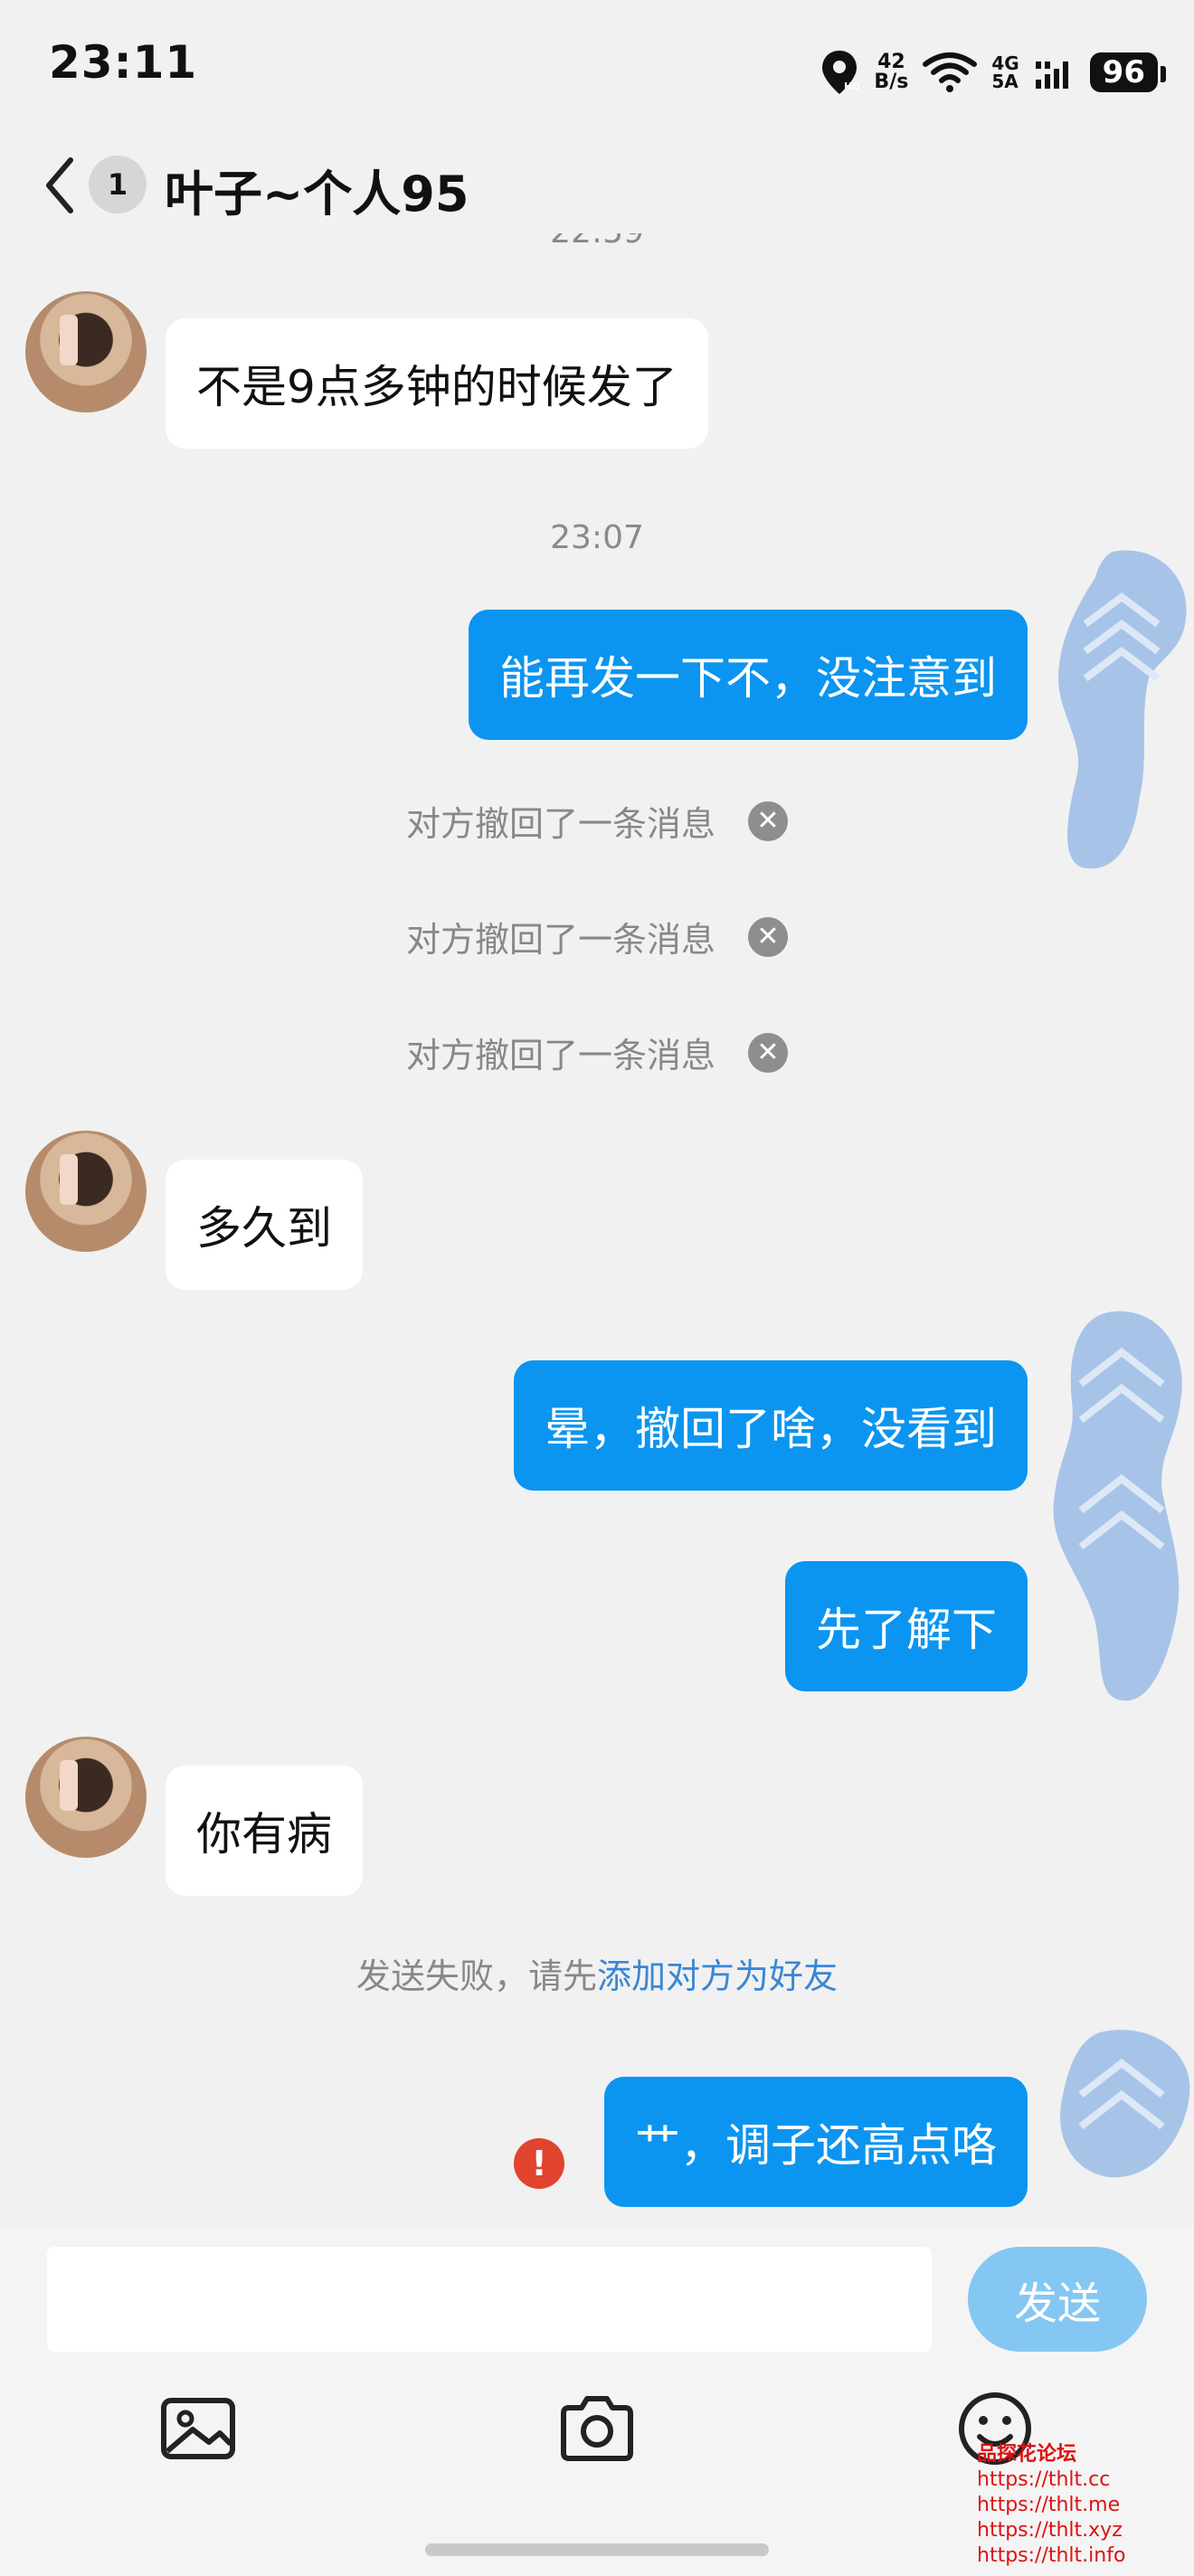  I want to click on net-speed: 42 B/s, so click(891, 72).